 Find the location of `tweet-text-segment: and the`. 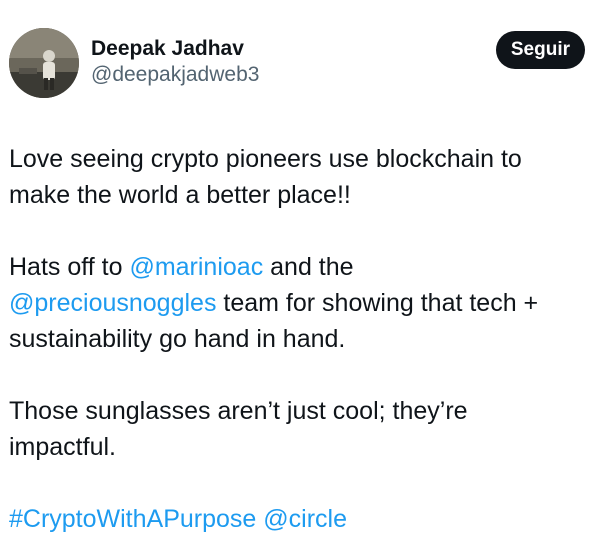

tweet-text-segment: and the is located at coordinates (308, 267).